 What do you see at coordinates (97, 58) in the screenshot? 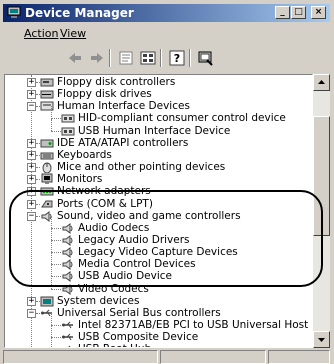
I see `forward-arrow-icon` at bounding box center [97, 58].